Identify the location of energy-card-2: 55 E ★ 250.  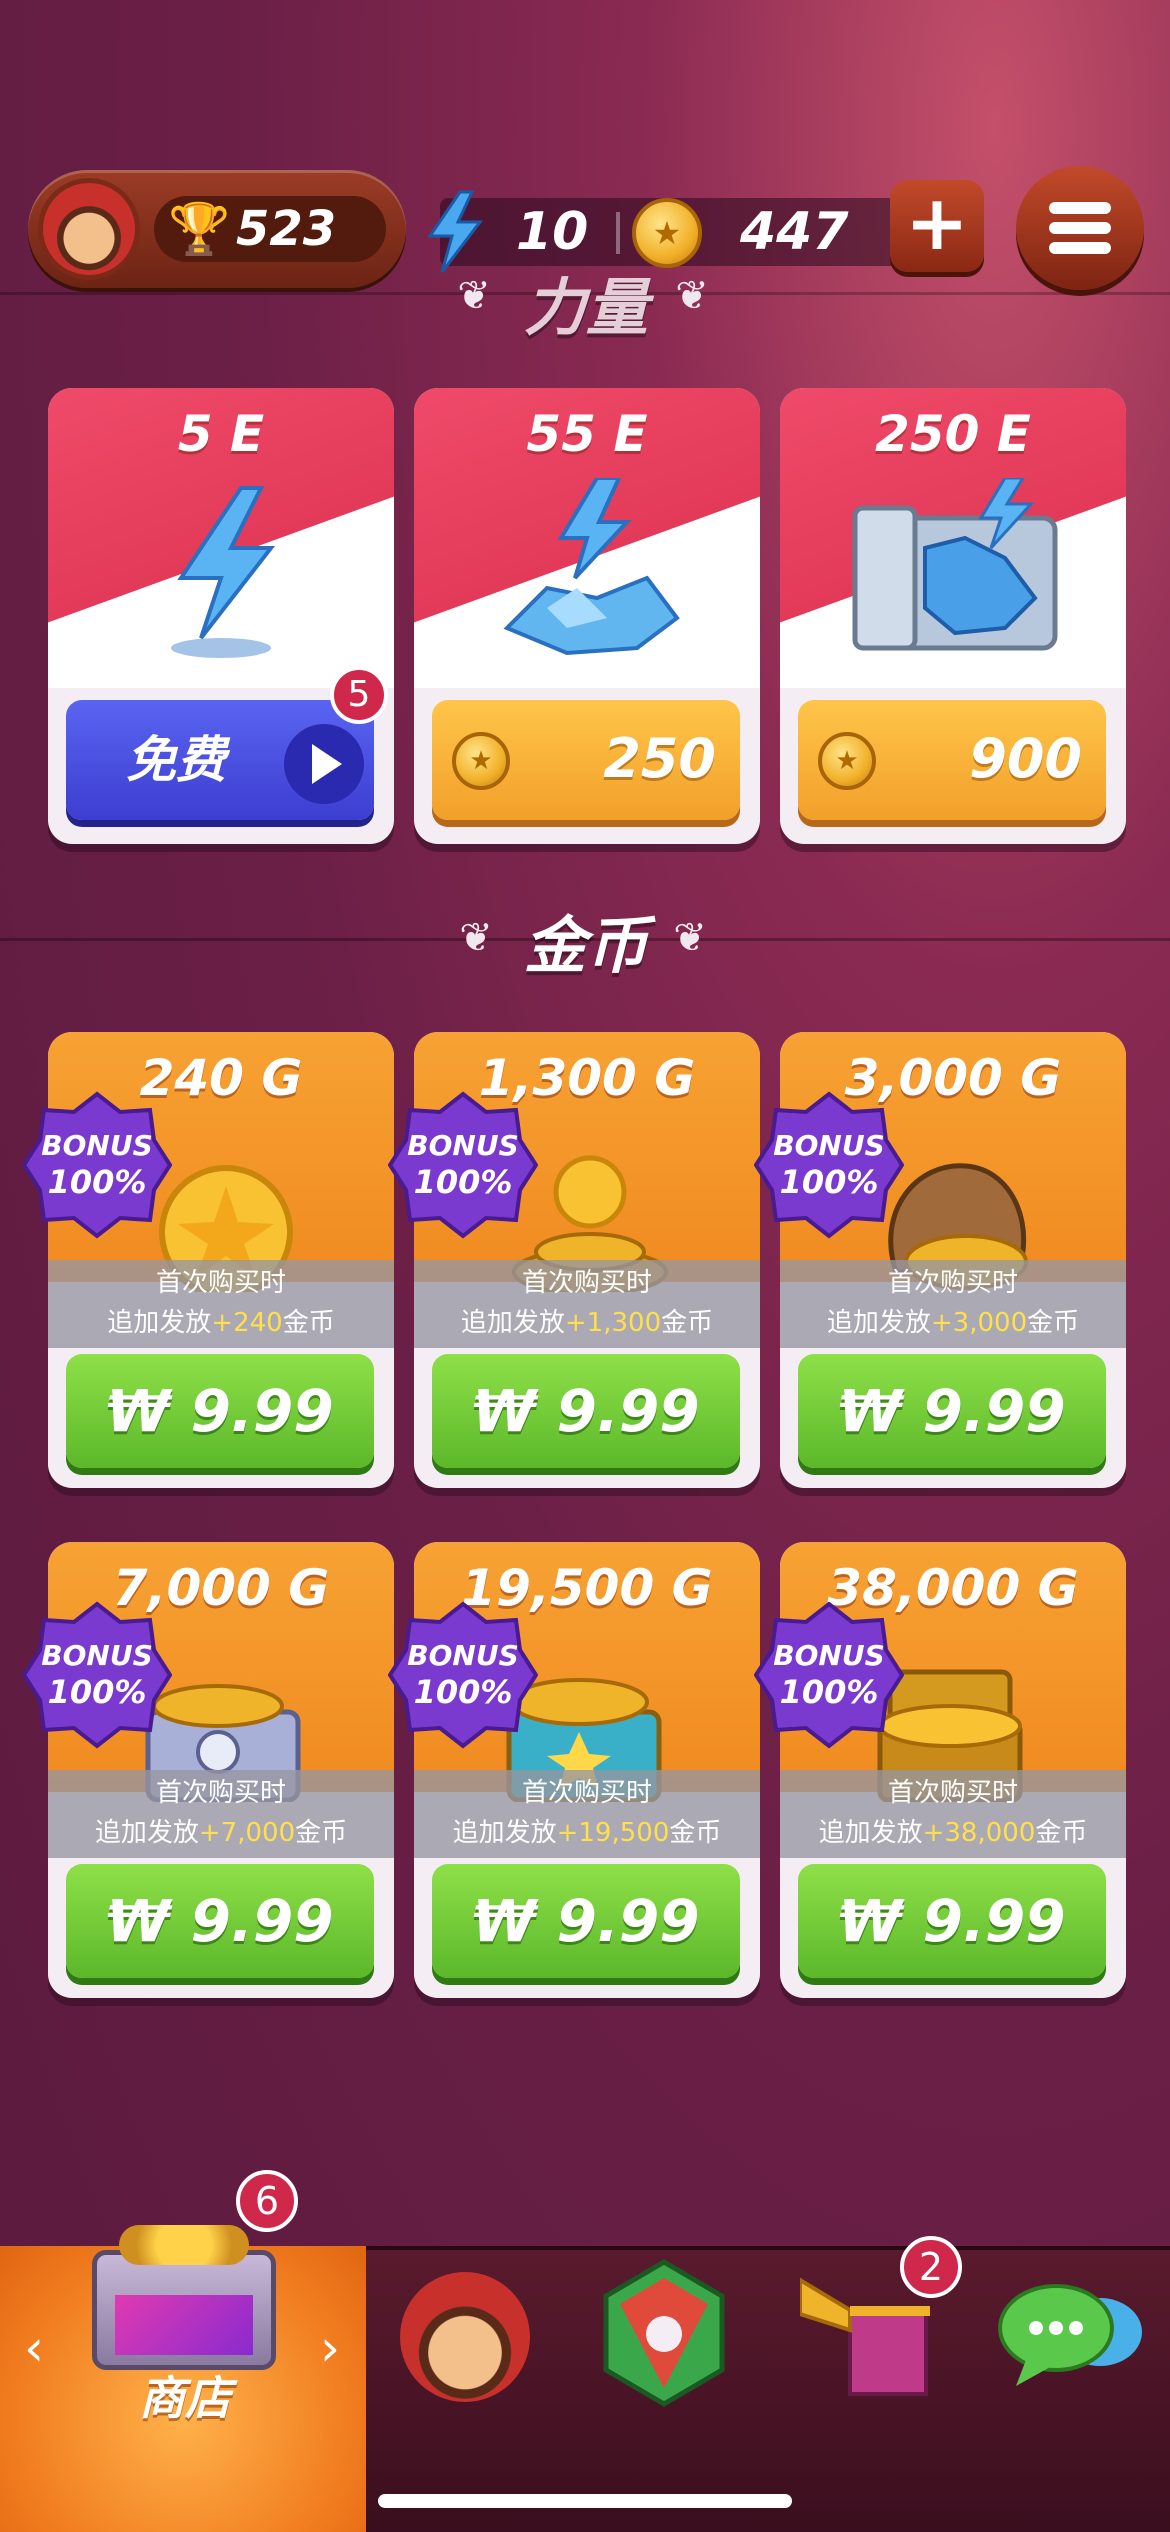
(587, 616).